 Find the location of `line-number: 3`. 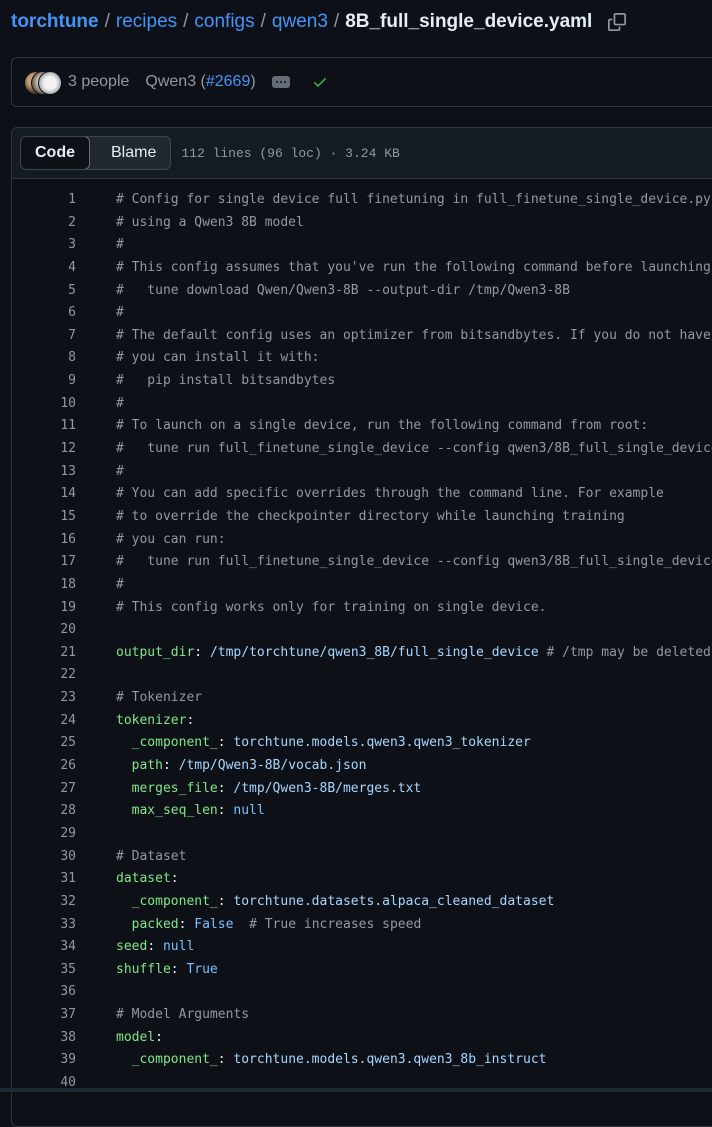

line-number: 3 is located at coordinates (64, 245).